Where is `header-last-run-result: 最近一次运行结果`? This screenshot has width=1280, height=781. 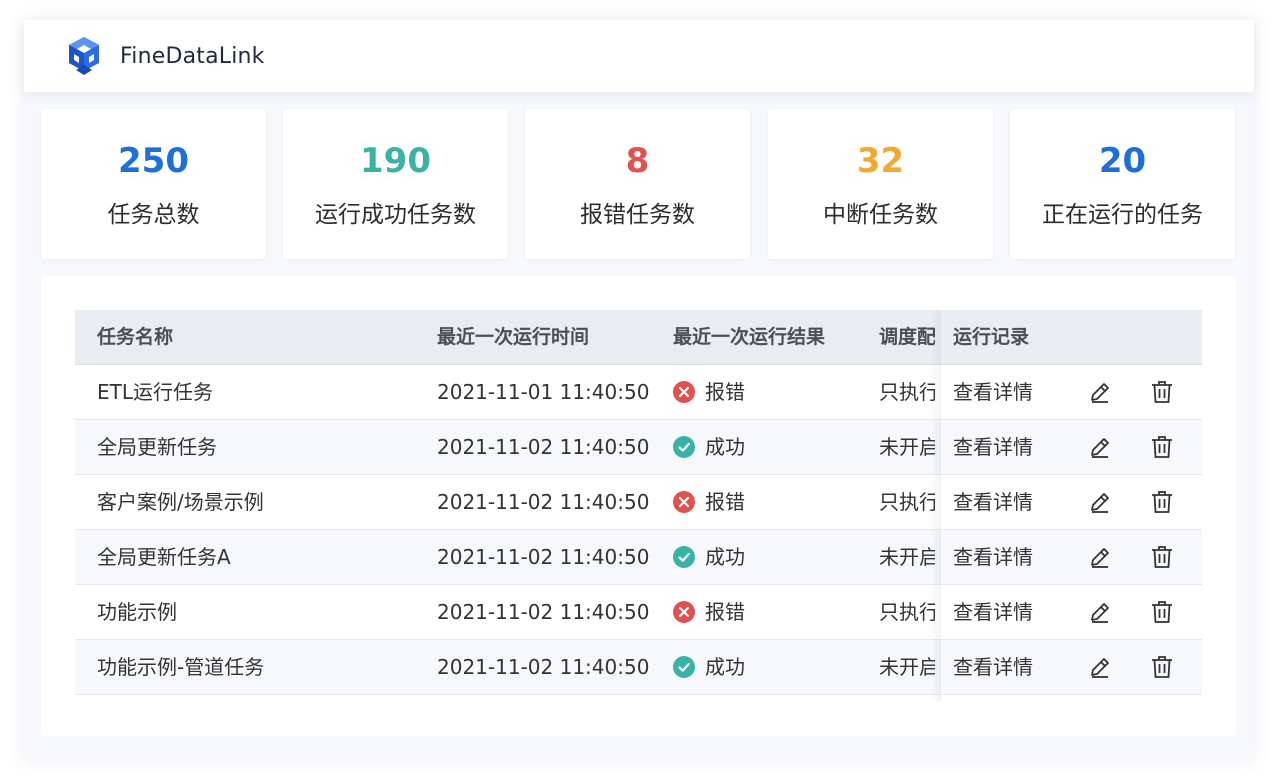
header-last-run-result: 最近一次运行结果 is located at coordinates (749, 337).